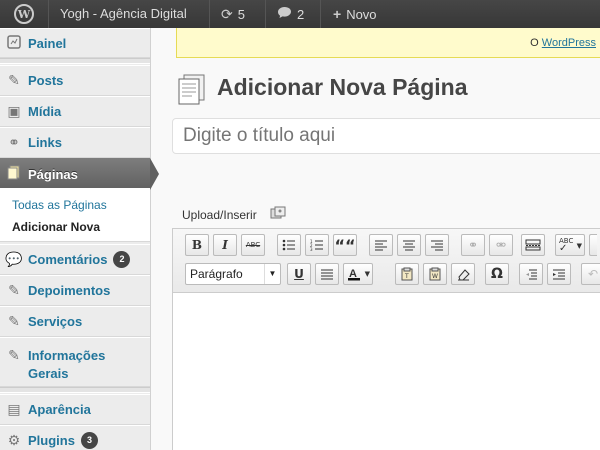  I want to click on submenu-all-pages: Todas as Páginas, so click(59, 205).